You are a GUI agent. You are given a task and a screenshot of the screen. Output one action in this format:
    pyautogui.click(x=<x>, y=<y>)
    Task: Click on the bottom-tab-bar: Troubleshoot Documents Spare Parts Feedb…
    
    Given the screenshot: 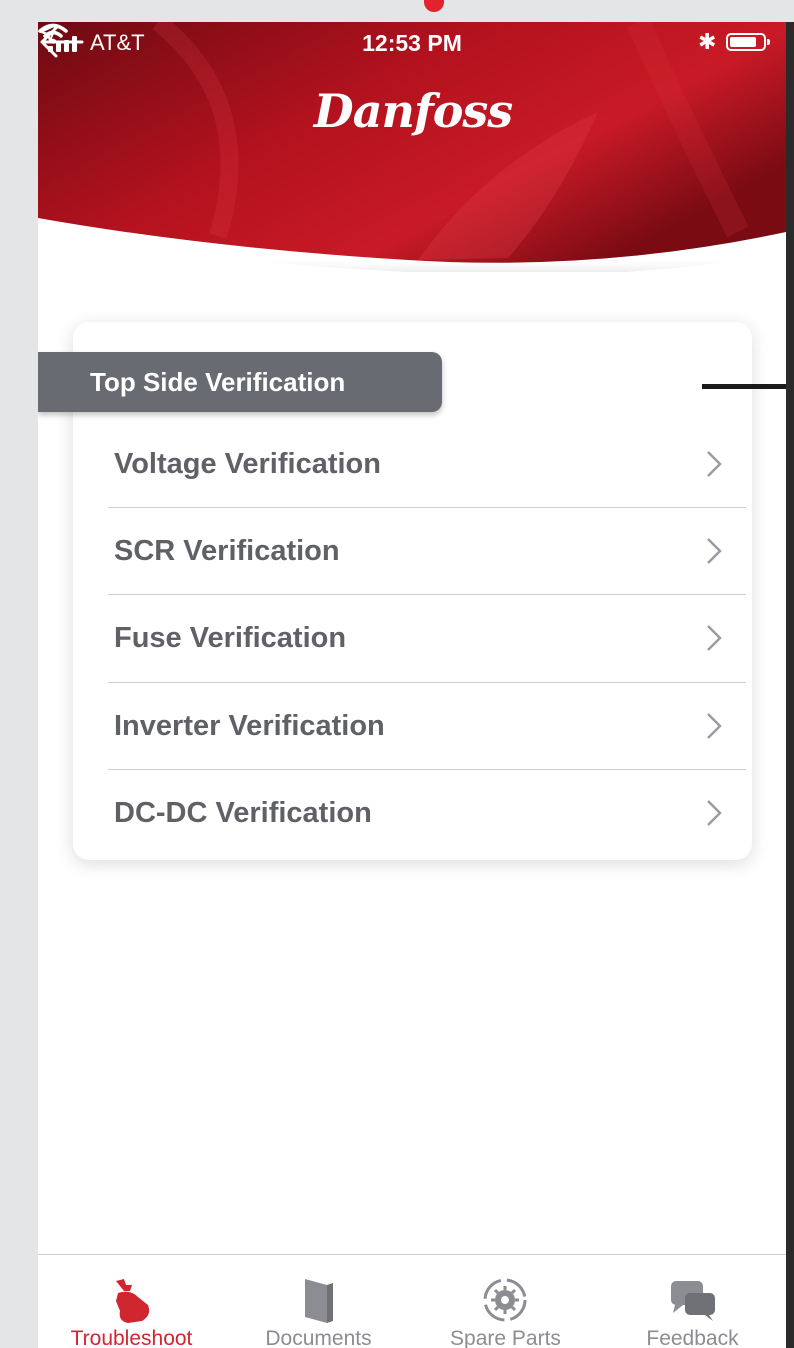 What is the action you would take?
    pyautogui.click(x=412, y=1301)
    